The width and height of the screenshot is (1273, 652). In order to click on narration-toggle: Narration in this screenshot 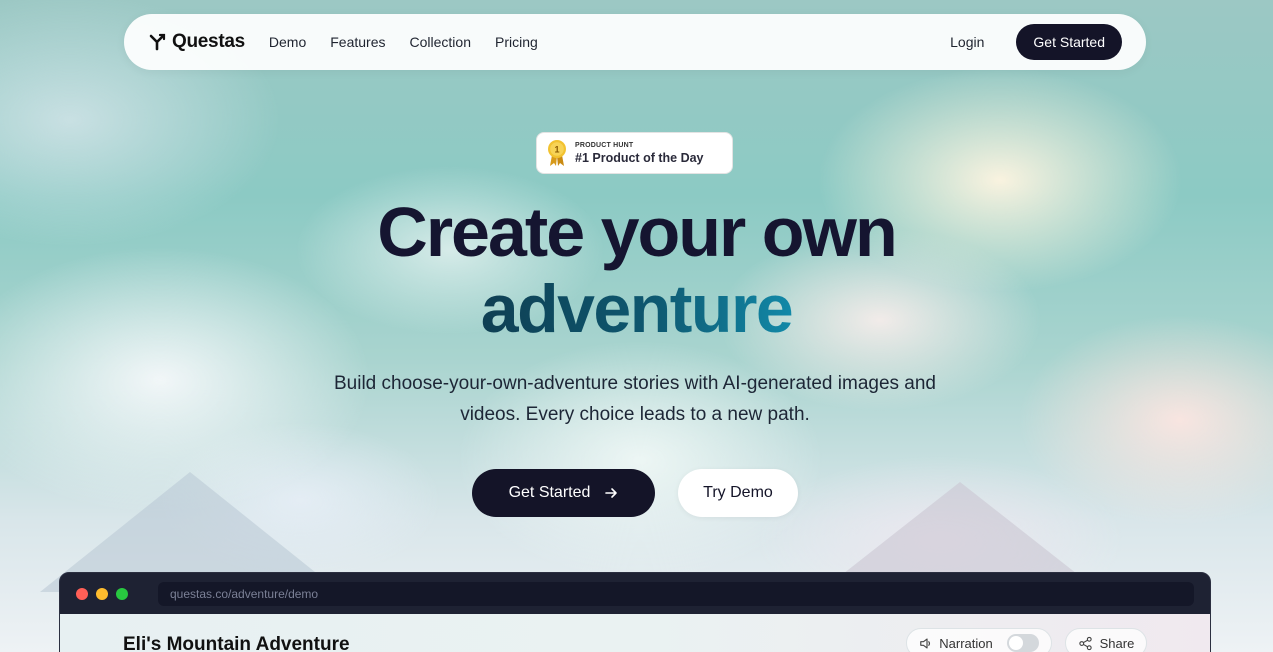, I will do `click(979, 640)`.